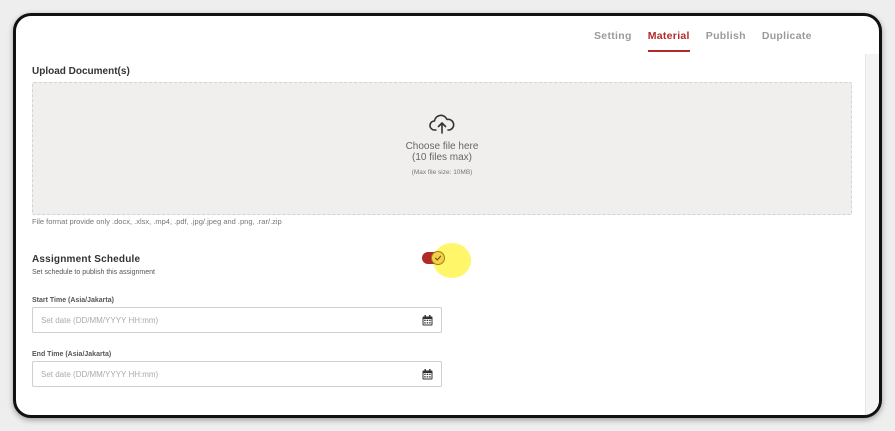 This screenshot has width=895, height=431. I want to click on check-icon, so click(438, 258).